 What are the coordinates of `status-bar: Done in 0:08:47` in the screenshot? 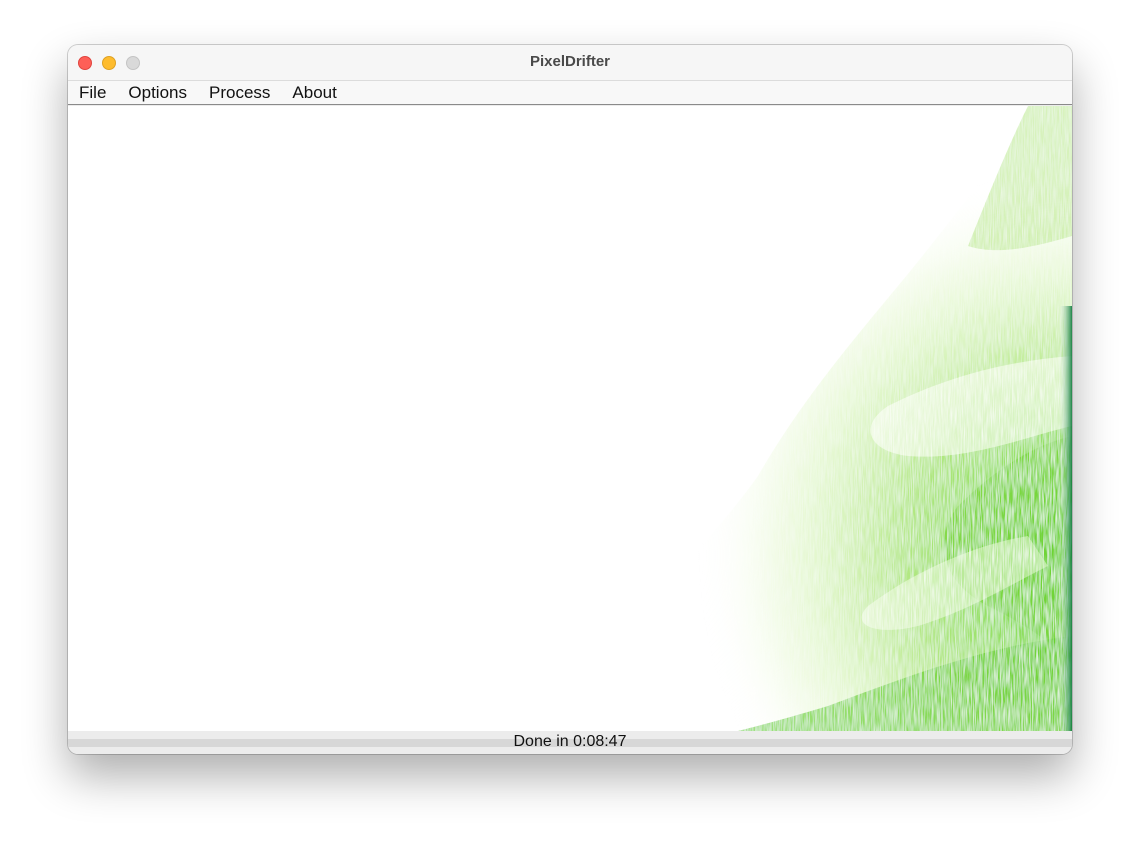 It's located at (570, 742).